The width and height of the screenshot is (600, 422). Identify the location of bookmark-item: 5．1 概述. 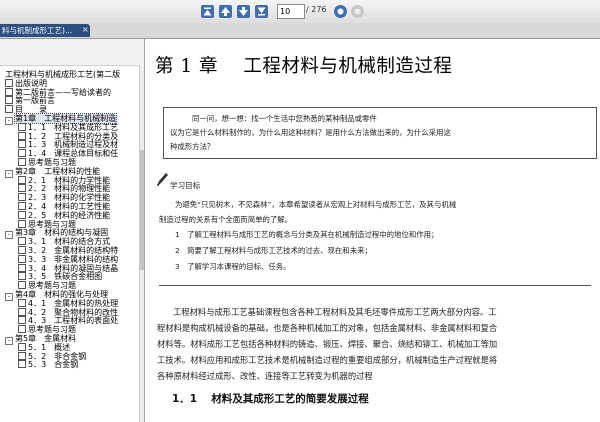
(69, 347).